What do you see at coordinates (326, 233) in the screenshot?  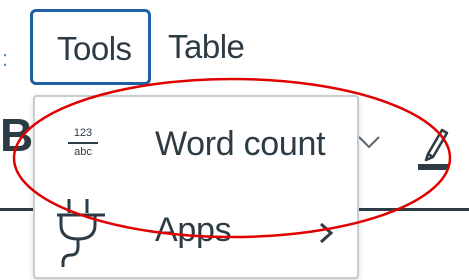 I see `chevron-right-icon` at bounding box center [326, 233].